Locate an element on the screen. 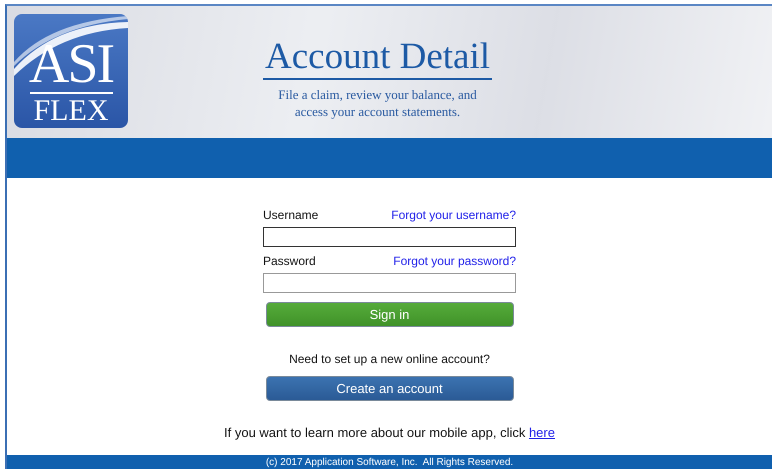  username-field is located at coordinates (389, 237).